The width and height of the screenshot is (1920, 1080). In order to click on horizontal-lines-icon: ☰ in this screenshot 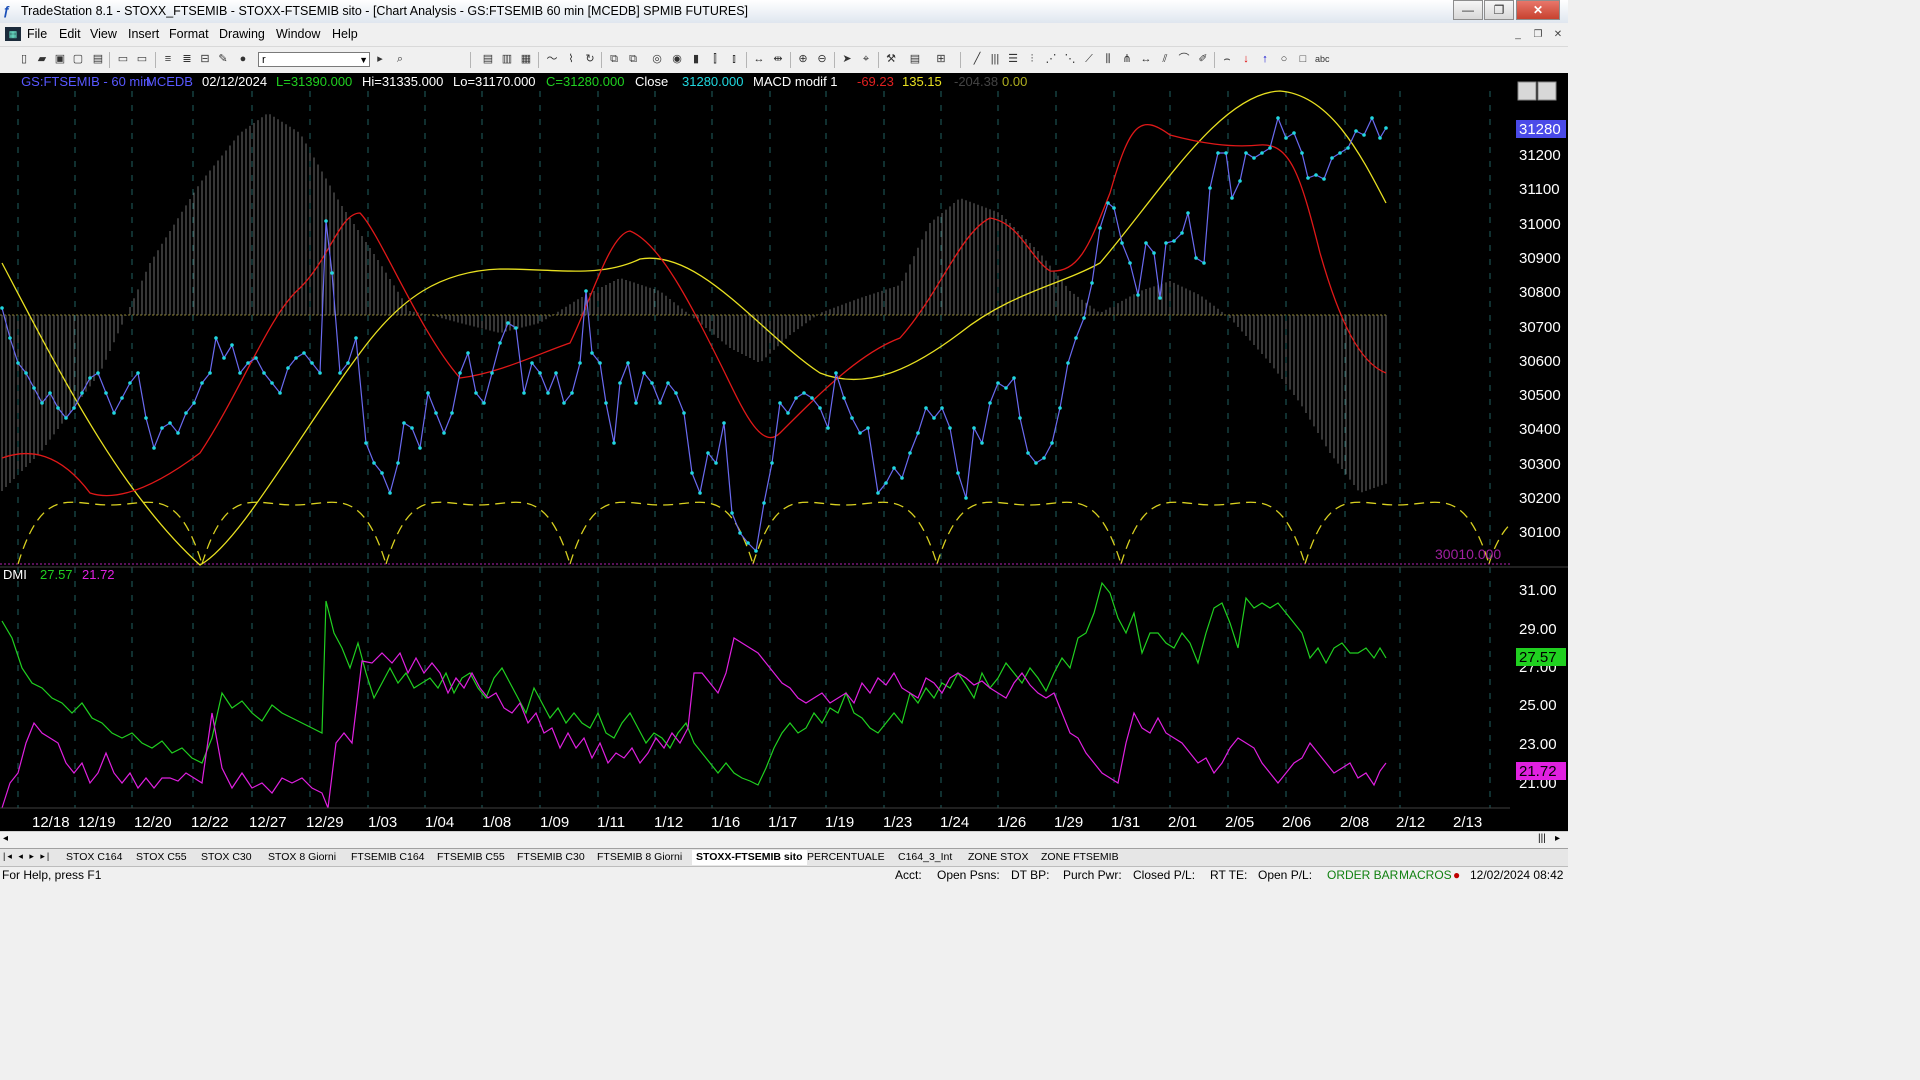, I will do `click(1013, 59)`.